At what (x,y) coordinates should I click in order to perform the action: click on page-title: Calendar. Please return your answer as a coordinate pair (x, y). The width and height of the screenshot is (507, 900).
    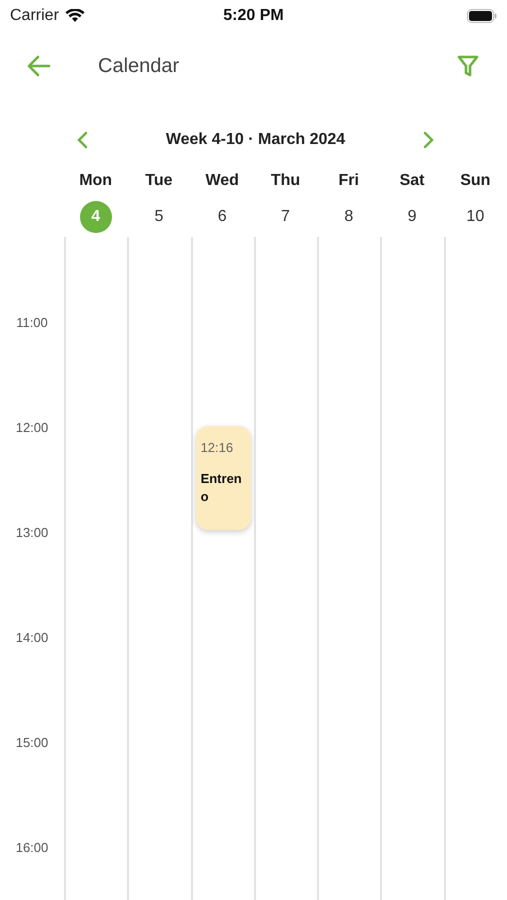
    Looking at the image, I should click on (139, 66).